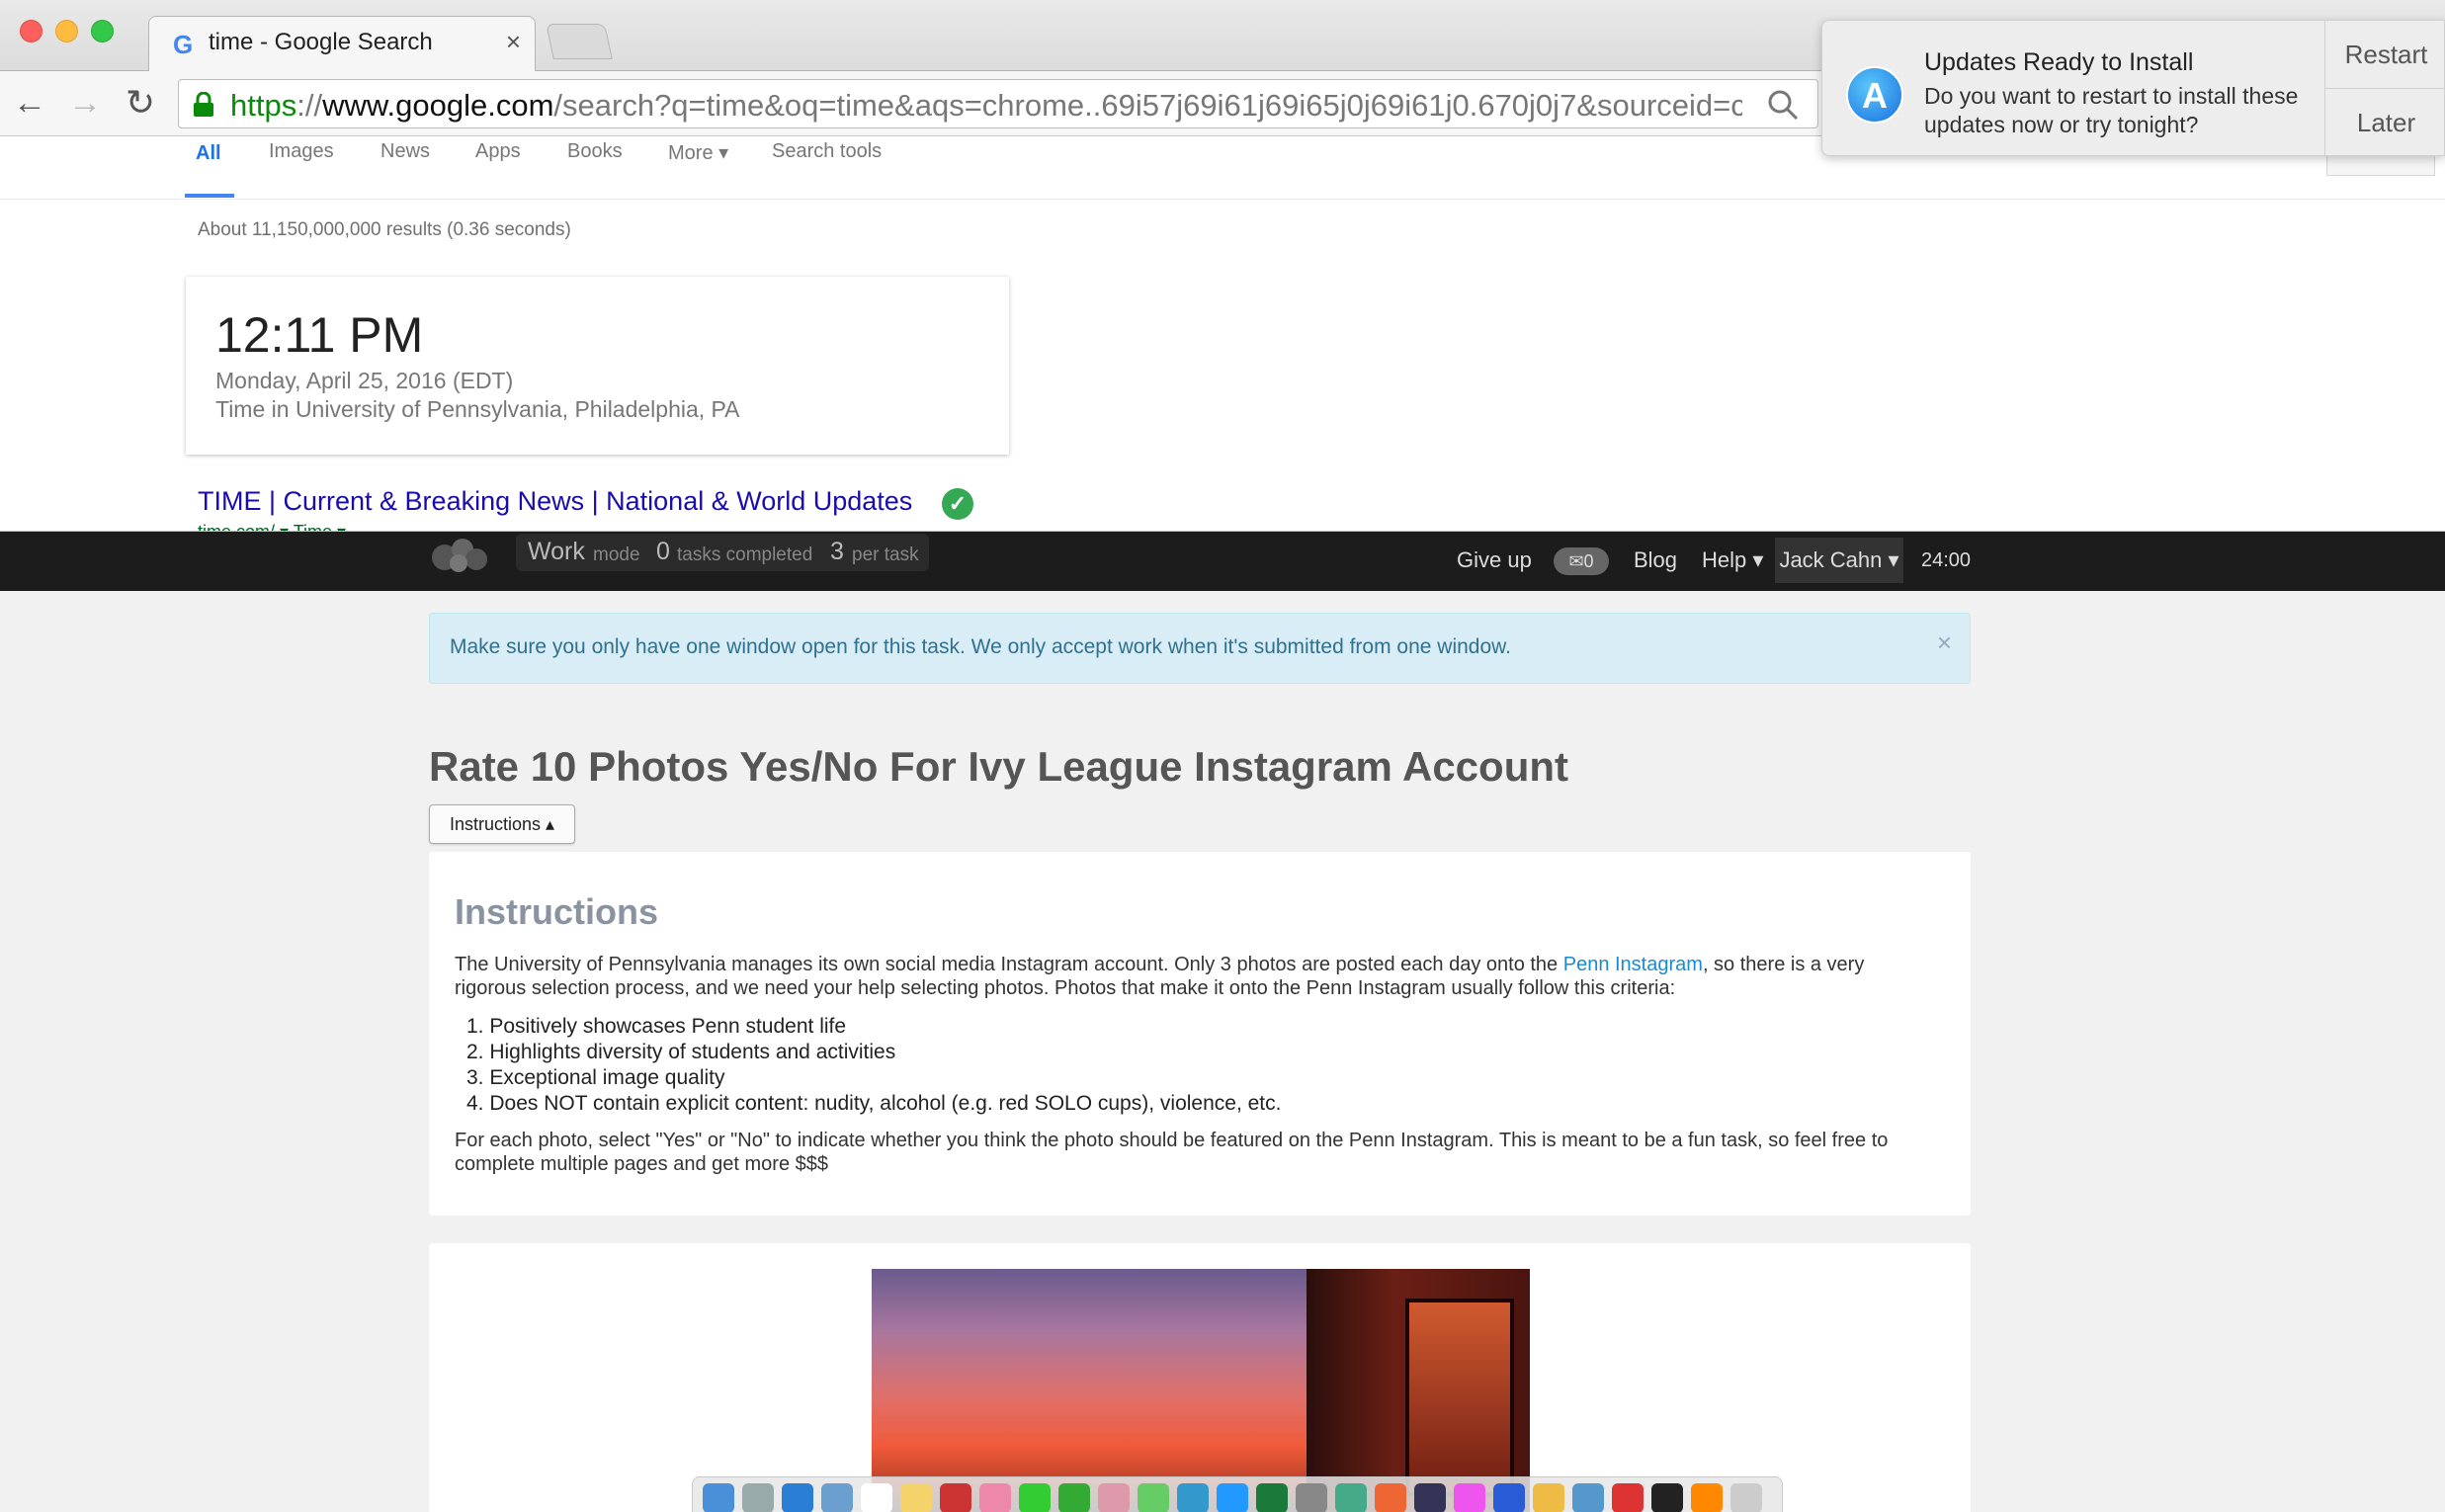  Describe the element at coordinates (1153, 1497) in the screenshot. I see `maps-icon` at that location.